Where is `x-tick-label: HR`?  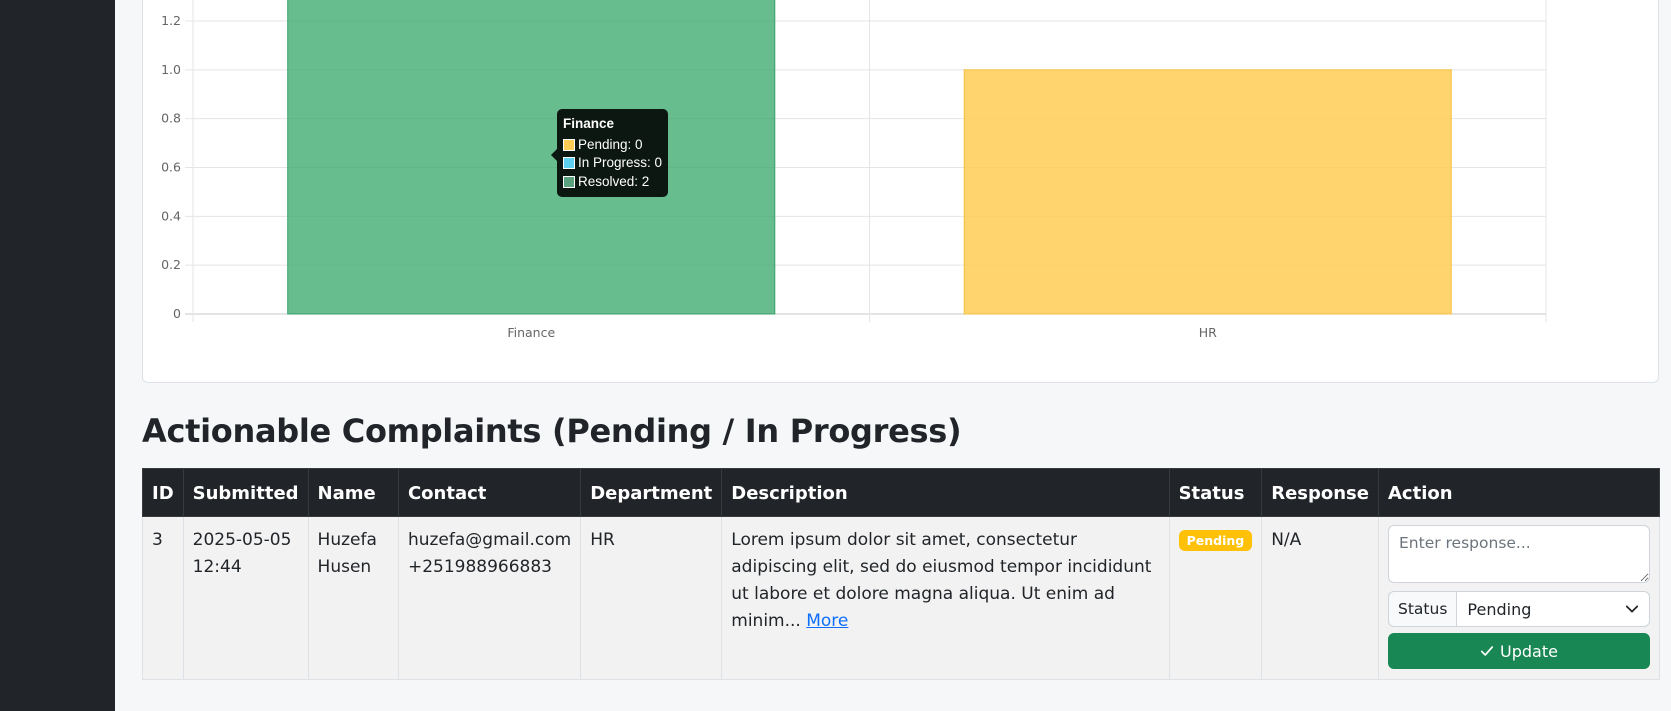
x-tick-label: HR is located at coordinates (1208, 332).